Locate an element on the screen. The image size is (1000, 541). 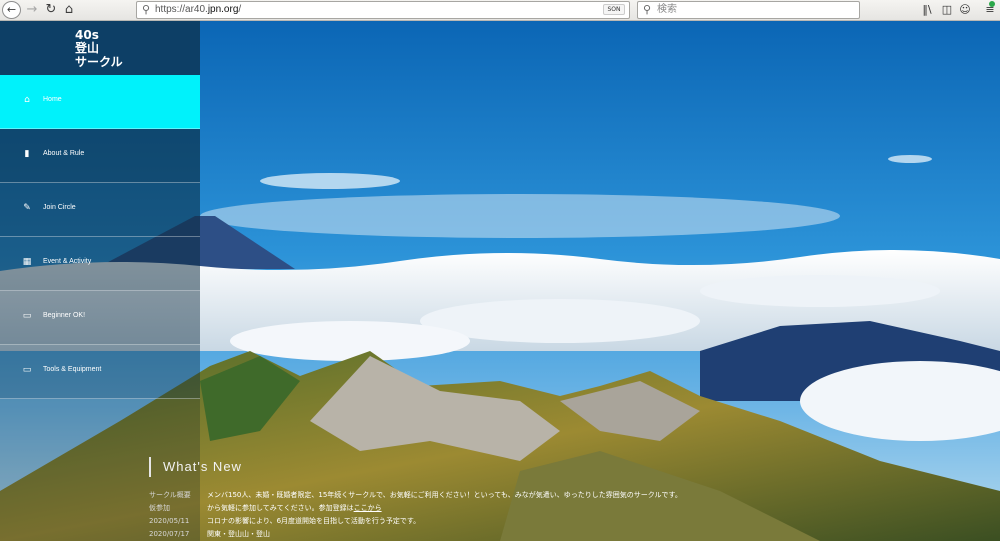
url-prefix: https://ar40. is located at coordinates (181, 9).